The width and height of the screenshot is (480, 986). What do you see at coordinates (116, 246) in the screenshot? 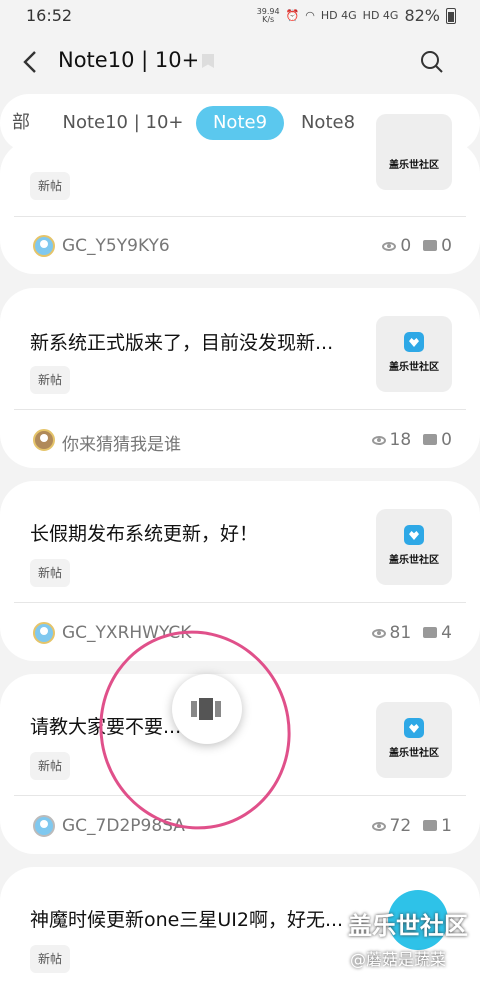
I see `post-author: GC_Y5Y9KY6` at bounding box center [116, 246].